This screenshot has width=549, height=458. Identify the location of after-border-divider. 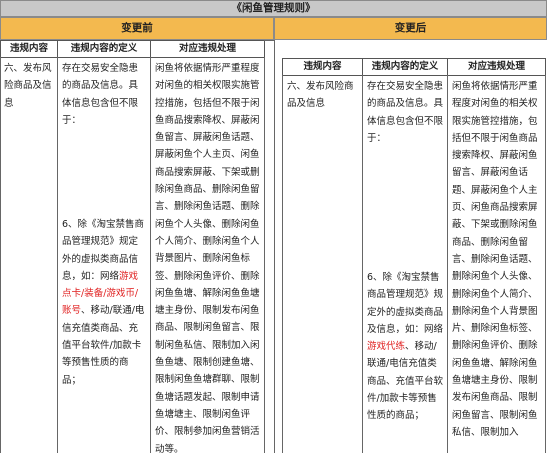
(274, 246).